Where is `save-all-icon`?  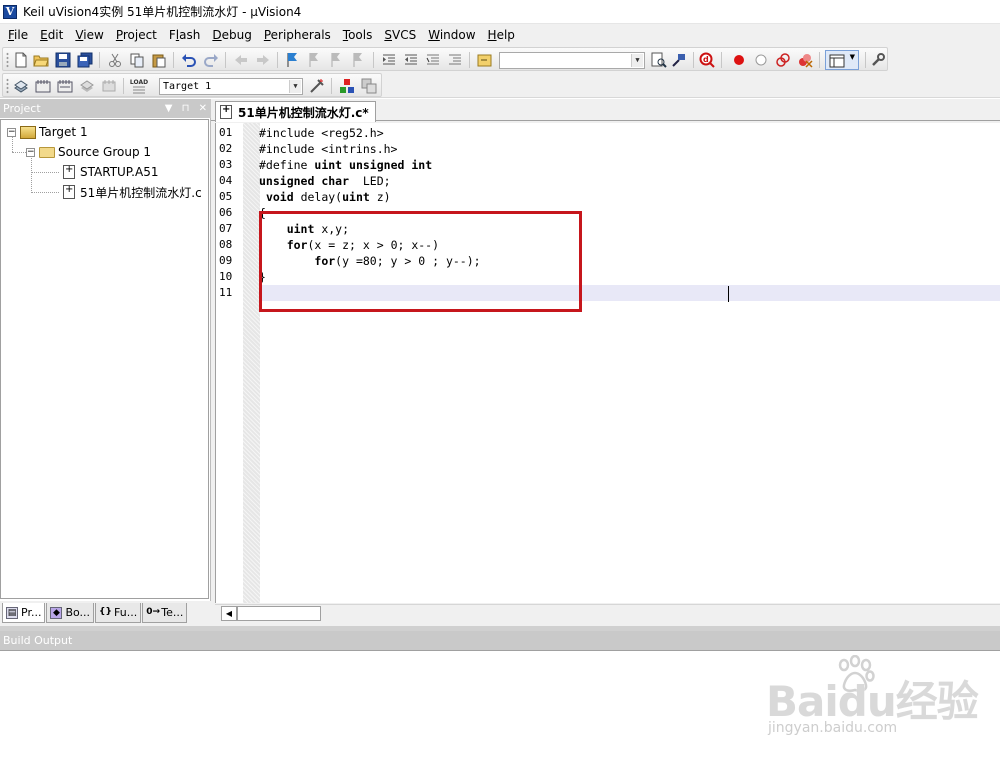 save-all-icon is located at coordinates (85, 60).